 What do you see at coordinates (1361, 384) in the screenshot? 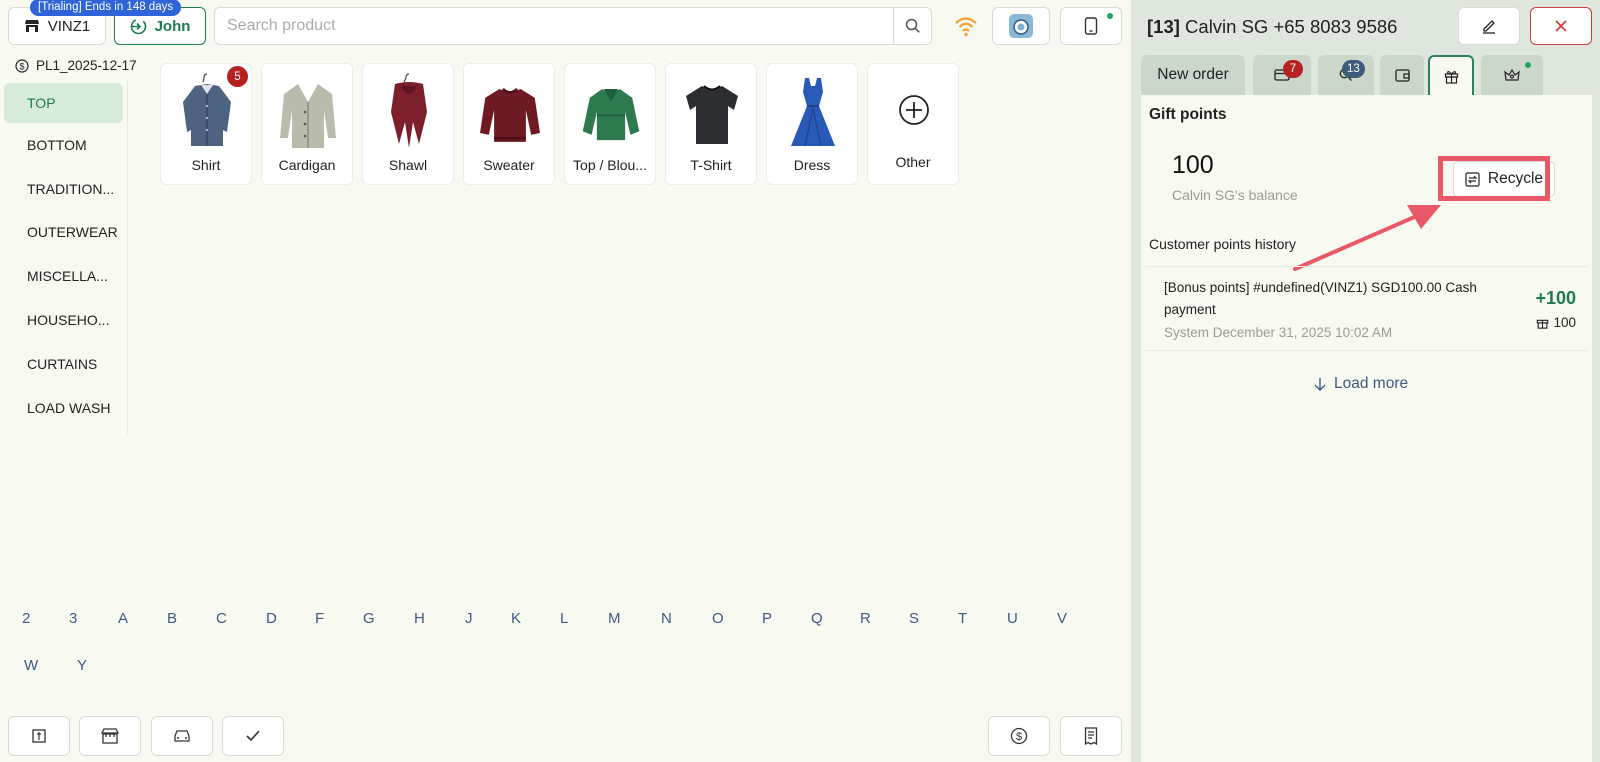
I see `load-more-button: Load more` at bounding box center [1361, 384].